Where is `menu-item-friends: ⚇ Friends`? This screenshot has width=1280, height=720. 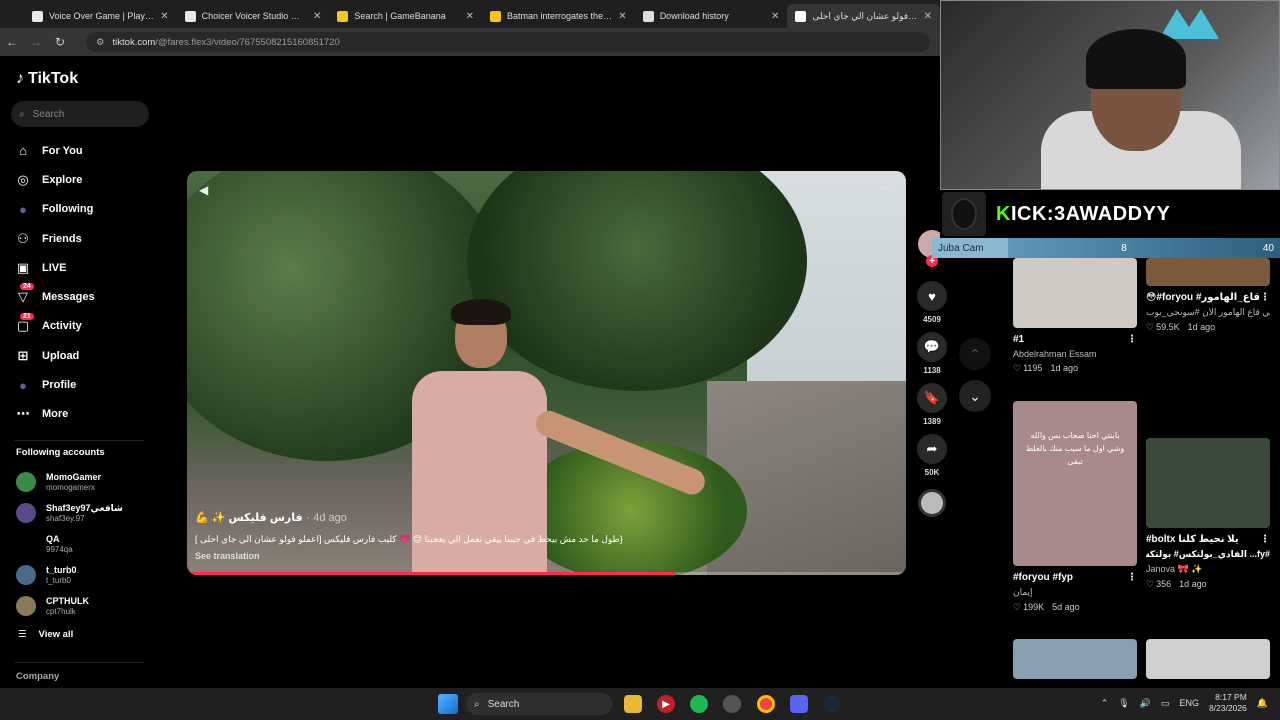
menu-item-friends: ⚇ Friends is located at coordinates (54, 238).